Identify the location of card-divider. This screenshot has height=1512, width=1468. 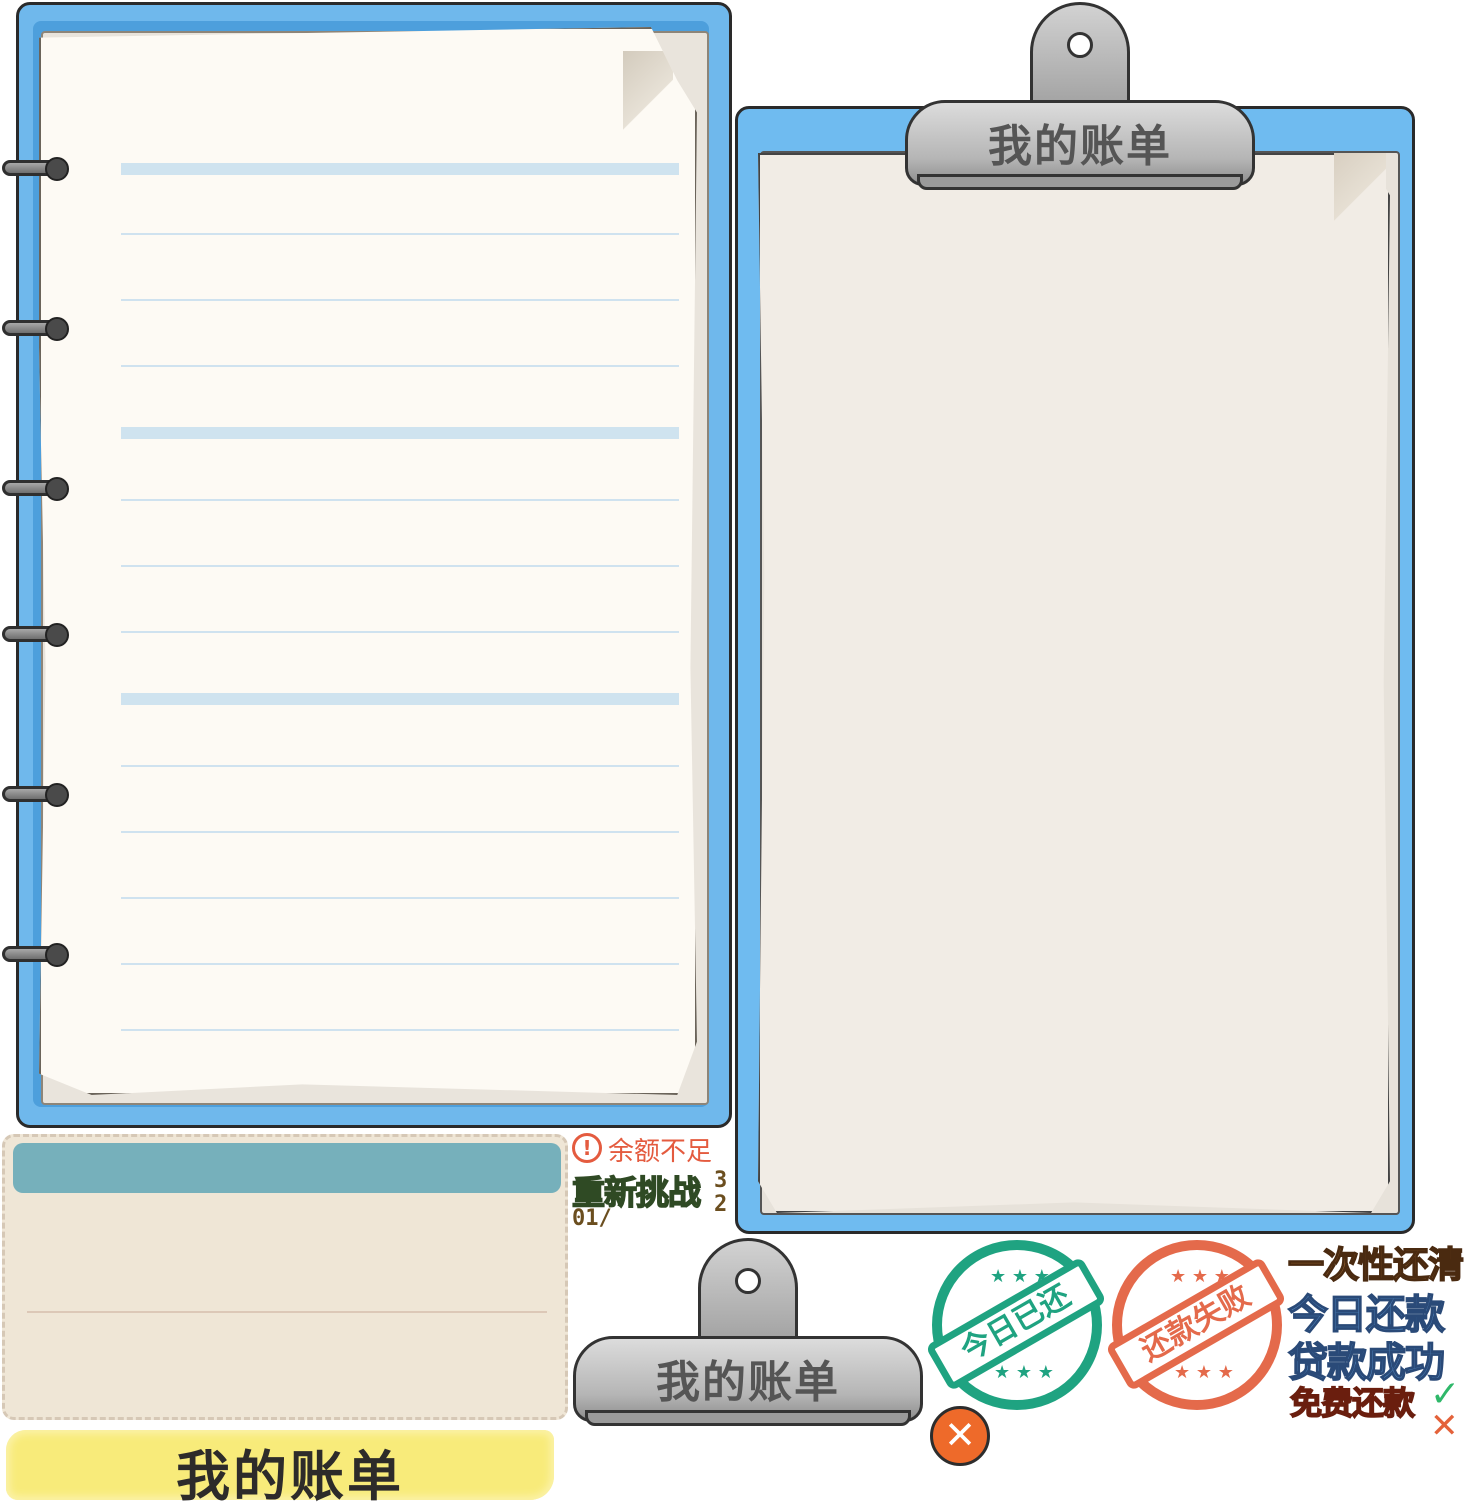
(287, 1312).